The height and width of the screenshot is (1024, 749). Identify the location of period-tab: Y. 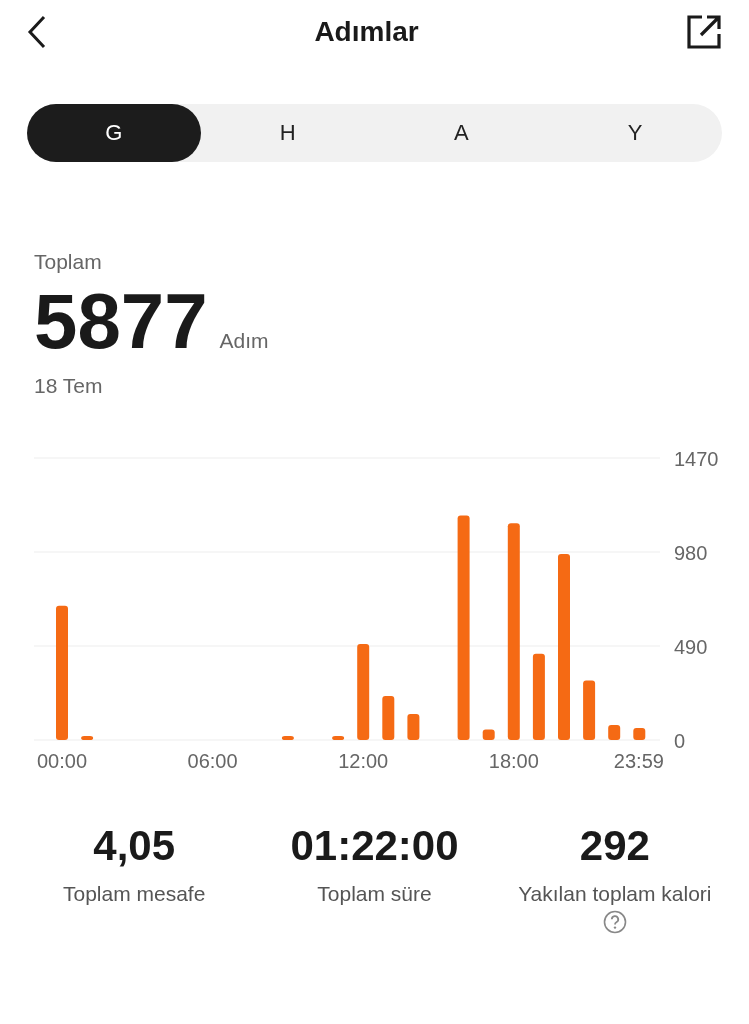
(635, 133).